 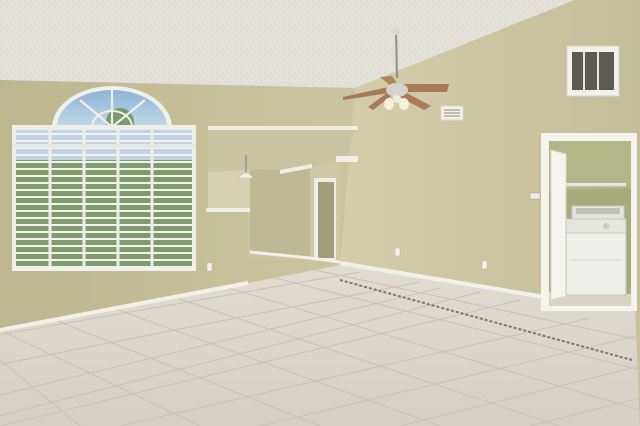 What do you see at coordinates (596, 250) in the screenshot?
I see `washer-icon` at bounding box center [596, 250].